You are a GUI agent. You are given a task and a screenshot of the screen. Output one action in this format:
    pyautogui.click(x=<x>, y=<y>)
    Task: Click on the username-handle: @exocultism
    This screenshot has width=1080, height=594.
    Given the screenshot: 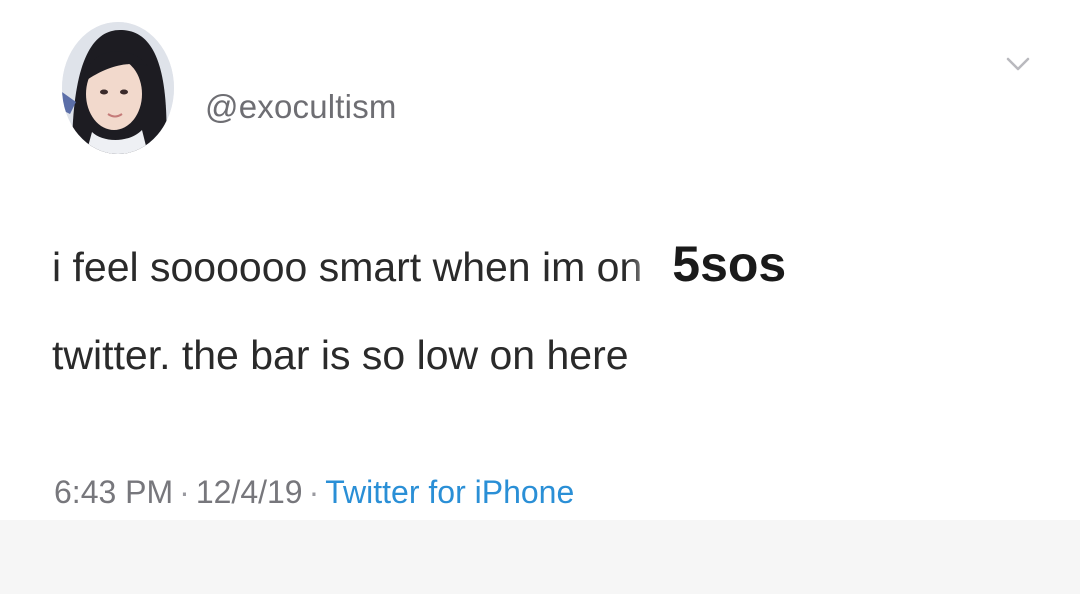 What is the action you would take?
    pyautogui.click(x=301, y=107)
    